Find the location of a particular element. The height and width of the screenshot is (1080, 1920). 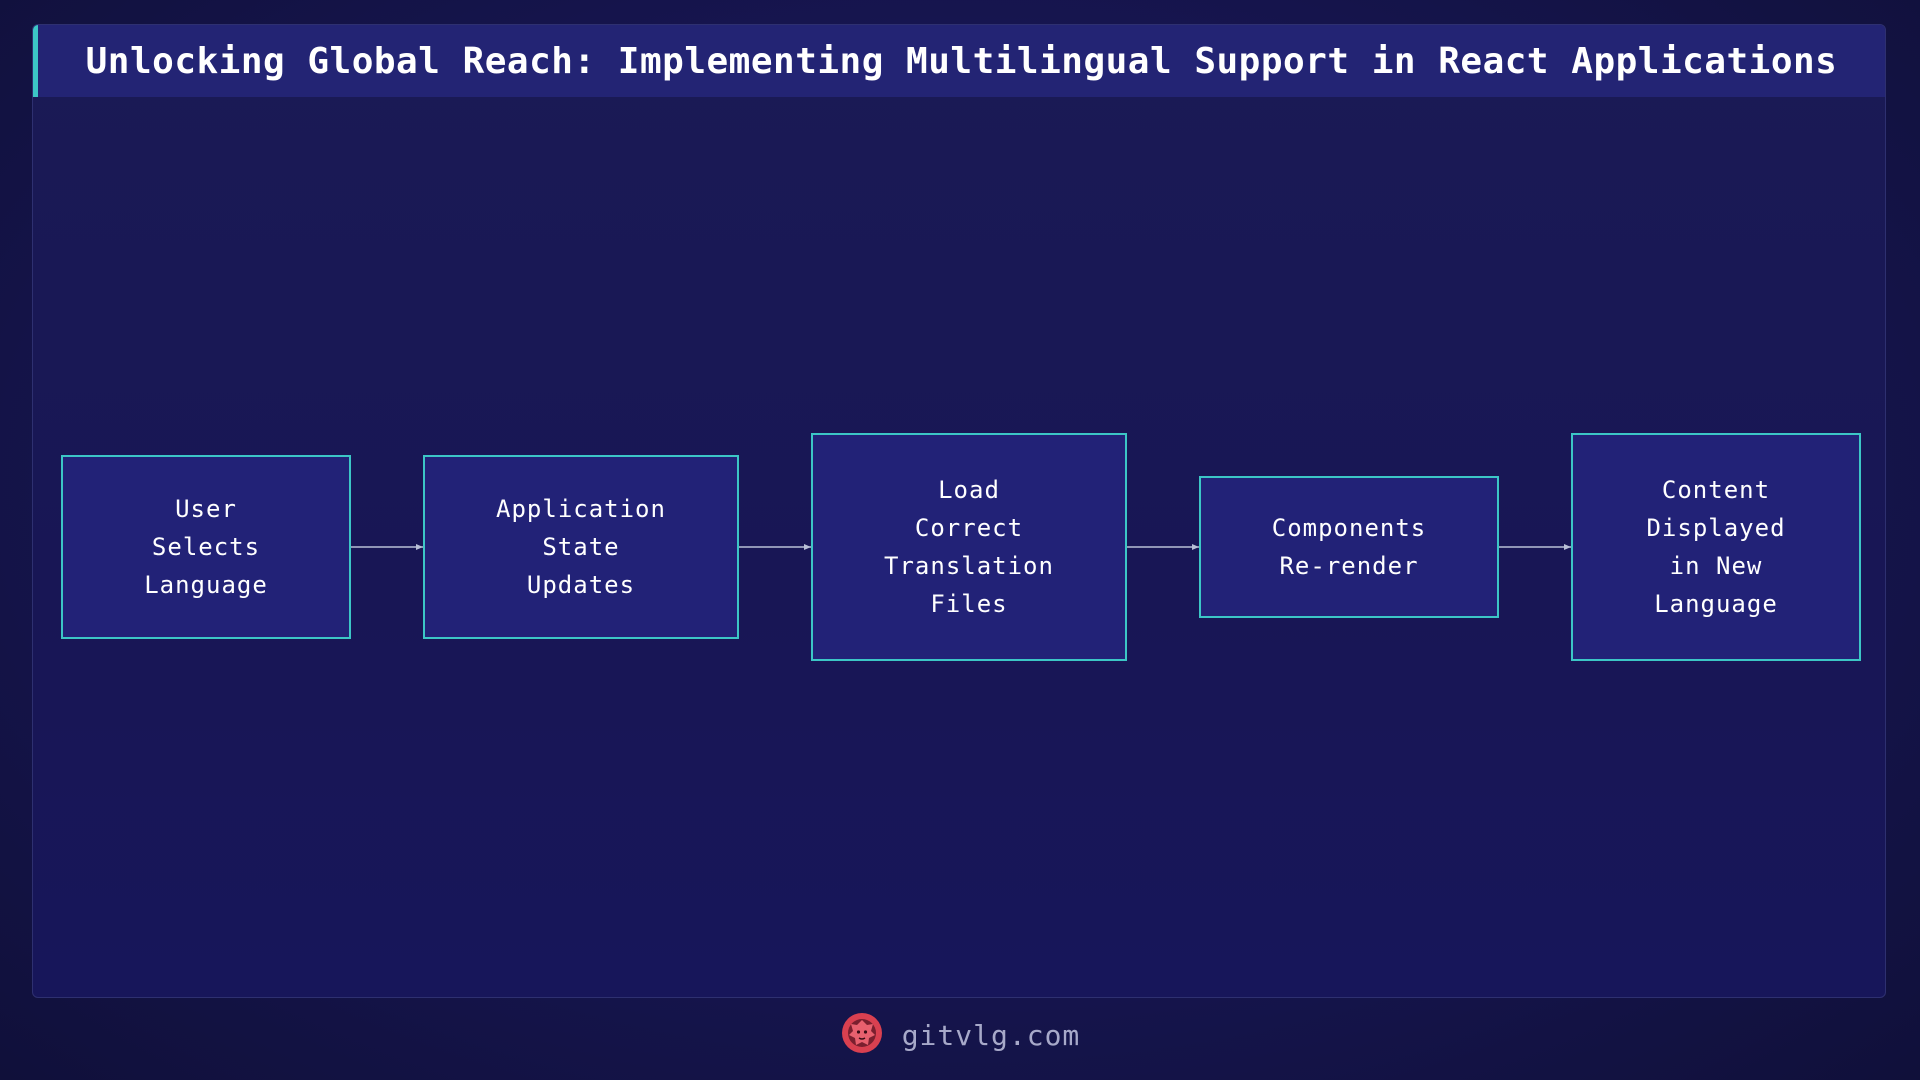

node-label: Load Correct Translation Files is located at coordinates (969, 547).